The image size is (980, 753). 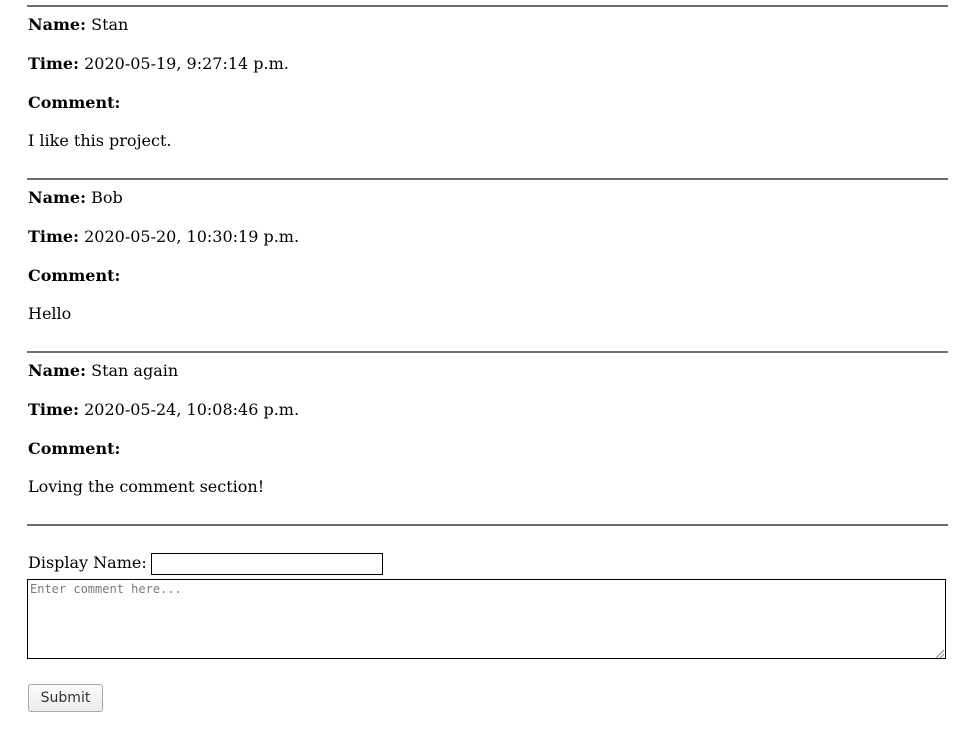 I want to click on comment-timestamp: 2020-05-19, 9:27:14 p.m., so click(x=186, y=63).